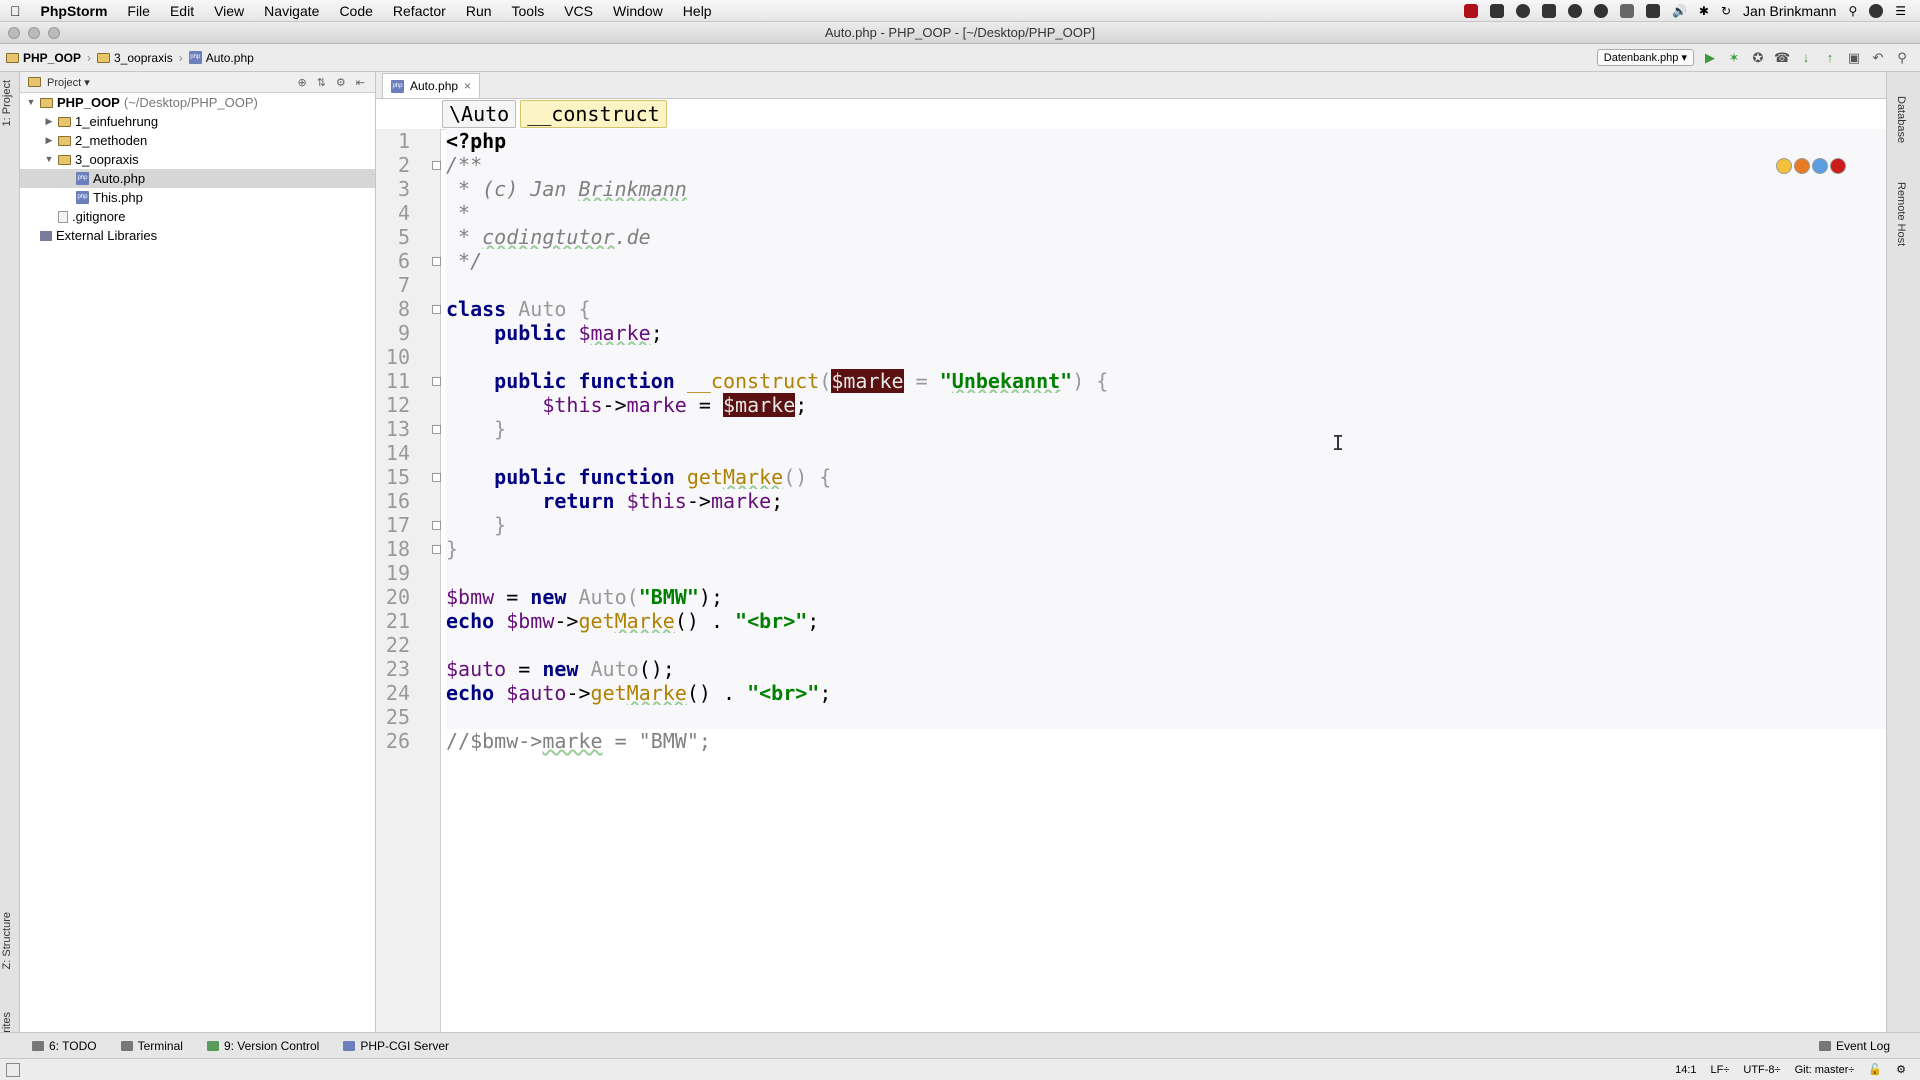  Describe the element at coordinates (13, 1069) in the screenshot. I see `toggle-tool-windows-icon` at that location.